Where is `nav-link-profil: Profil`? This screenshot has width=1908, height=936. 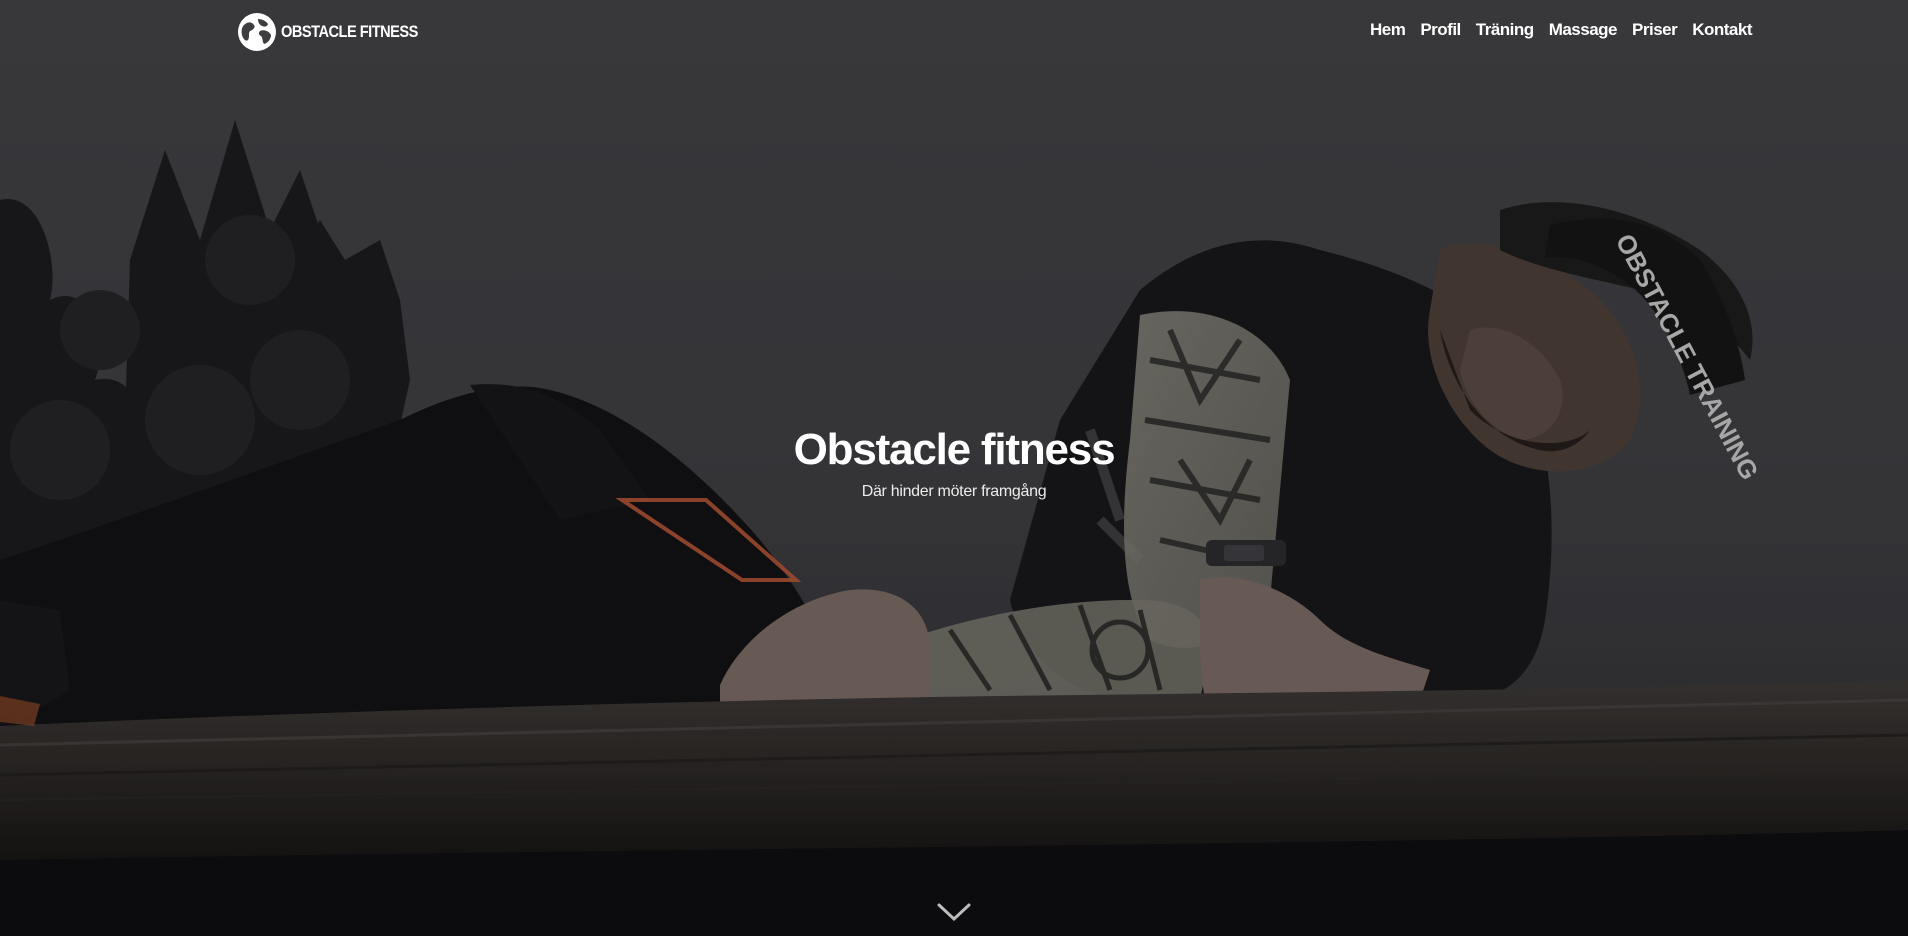
nav-link-profil: Profil is located at coordinates (1440, 30).